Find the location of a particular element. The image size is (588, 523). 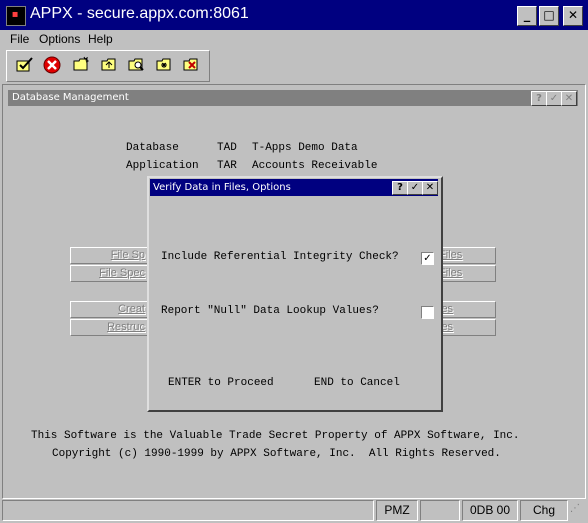

status-chg: Chg is located at coordinates (544, 510).